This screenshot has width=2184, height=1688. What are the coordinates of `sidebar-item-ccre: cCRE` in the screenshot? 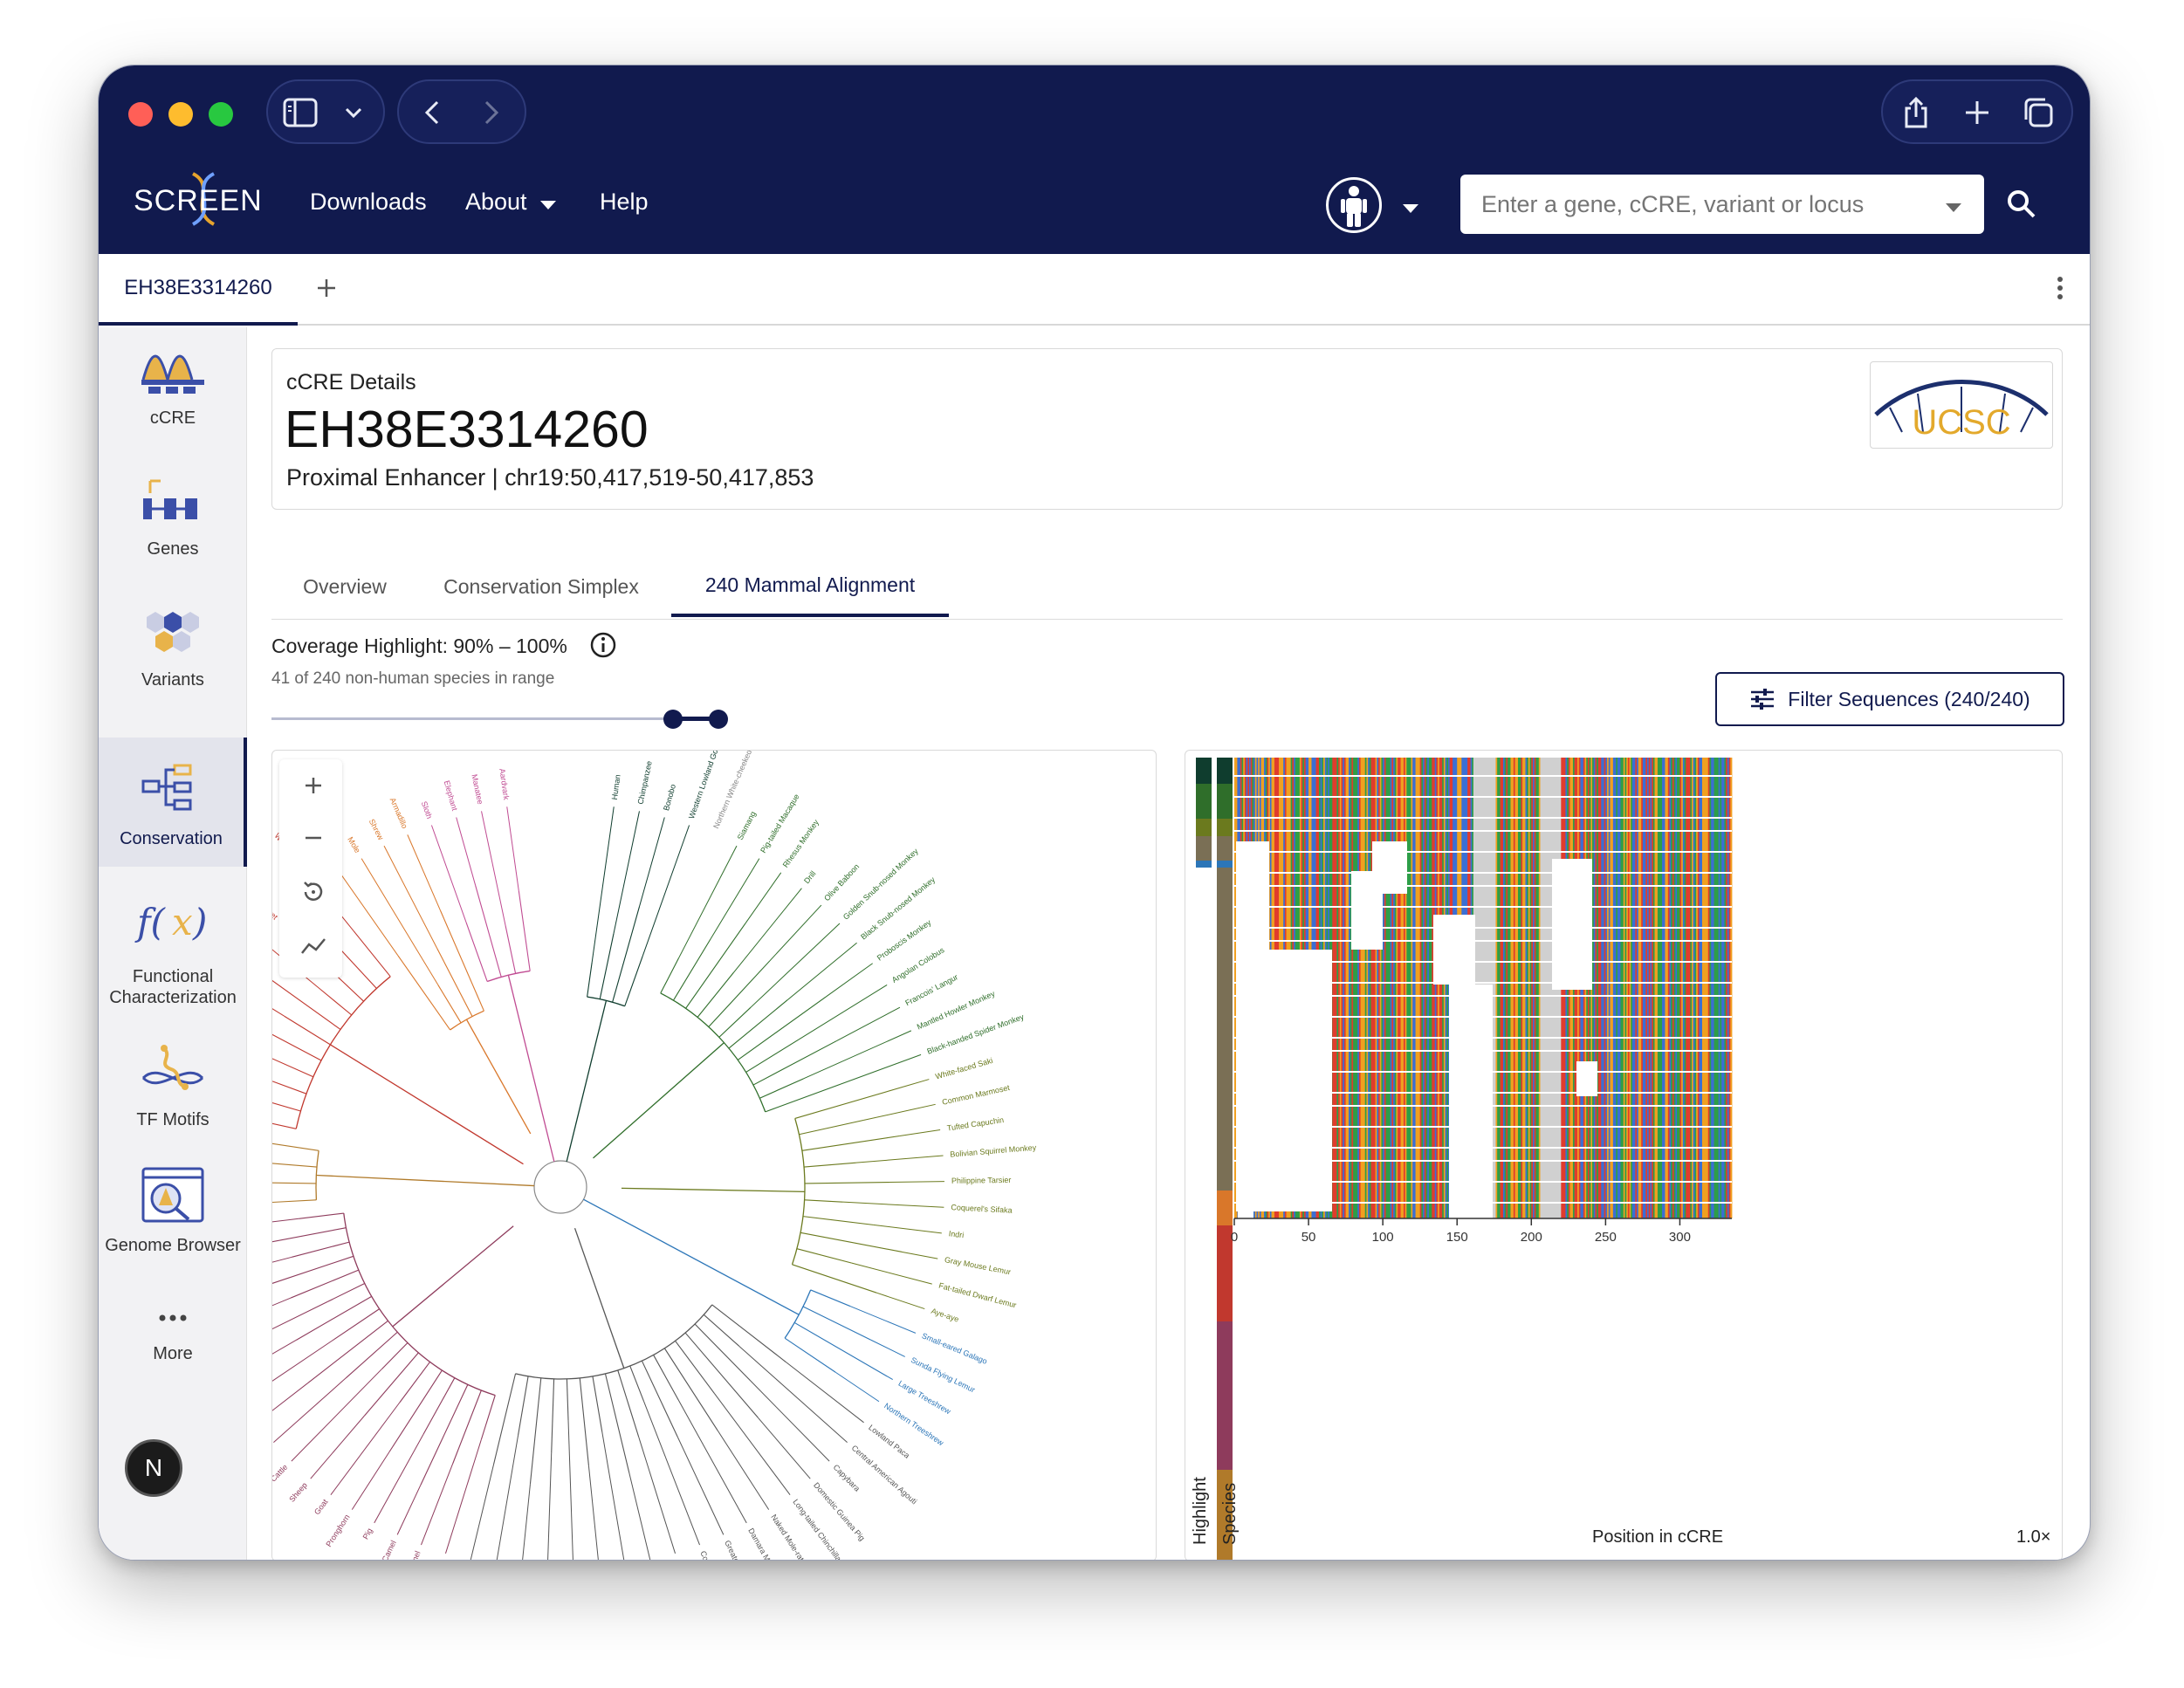 It's located at (173, 397).